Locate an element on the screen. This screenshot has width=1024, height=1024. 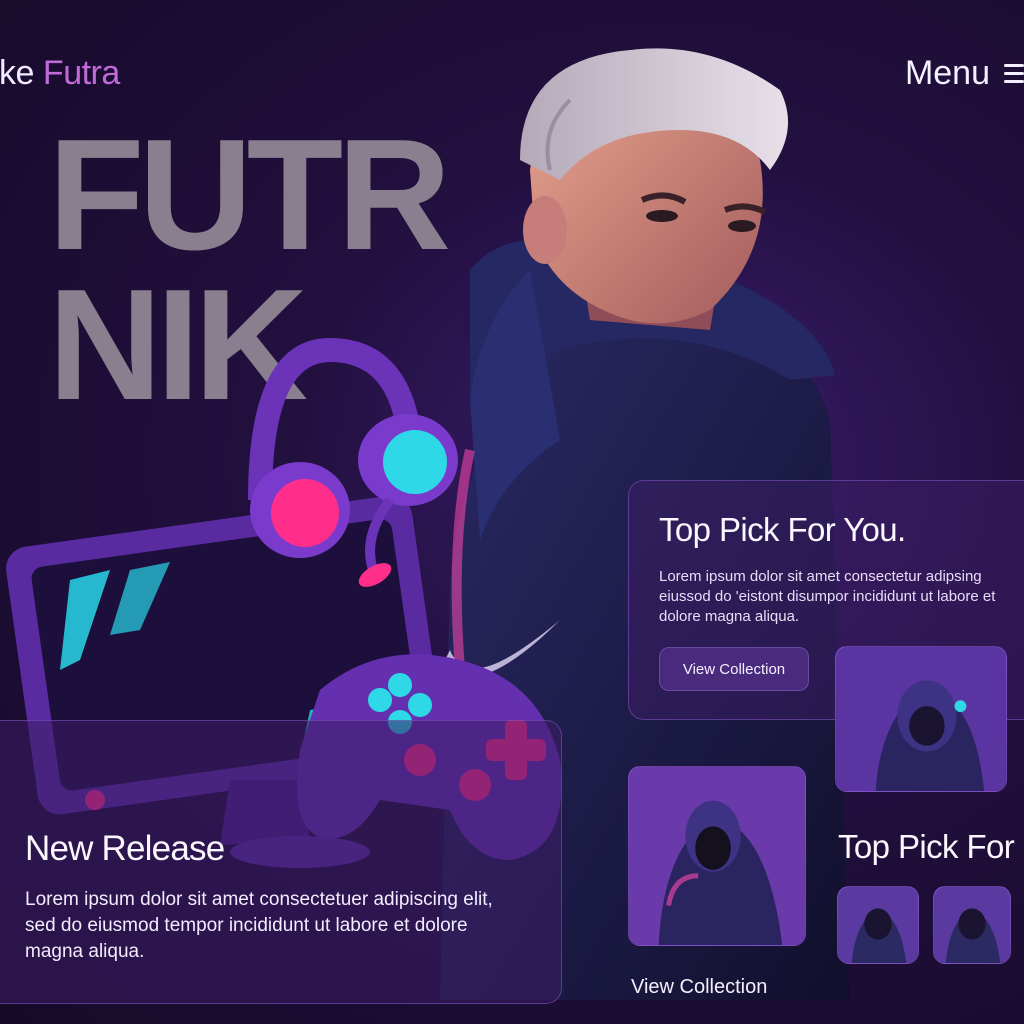
brand-name-part1: ike is located at coordinates (17, 73).